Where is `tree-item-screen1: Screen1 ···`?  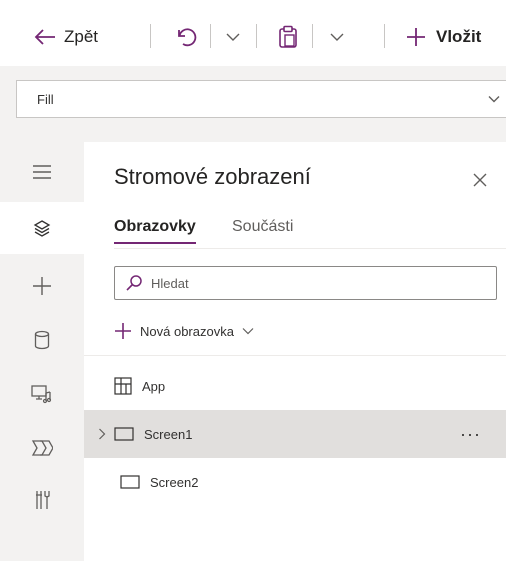
tree-item-screen1: Screen1 ··· is located at coordinates (295, 434).